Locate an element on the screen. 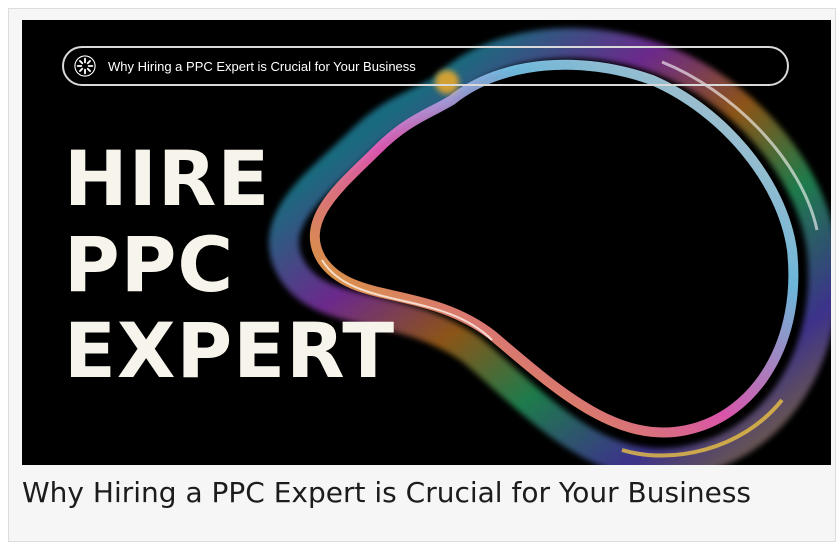 Image resolution: width=840 pixels, height=546 pixels. headline-line-2: PPC is located at coordinates (149, 264).